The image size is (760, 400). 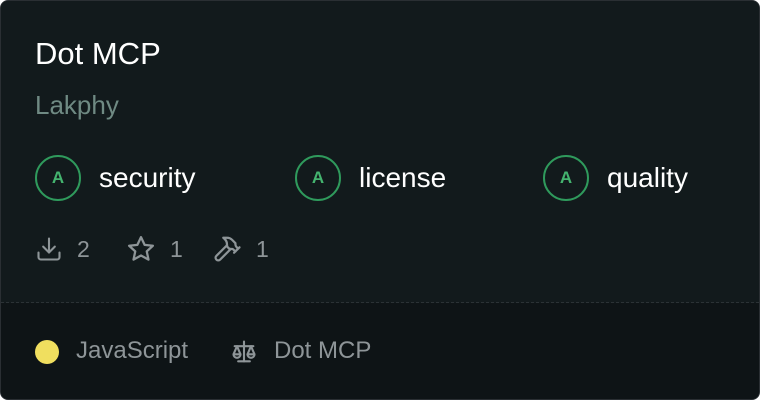 I want to click on hammer-icon, so click(x=227, y=249).